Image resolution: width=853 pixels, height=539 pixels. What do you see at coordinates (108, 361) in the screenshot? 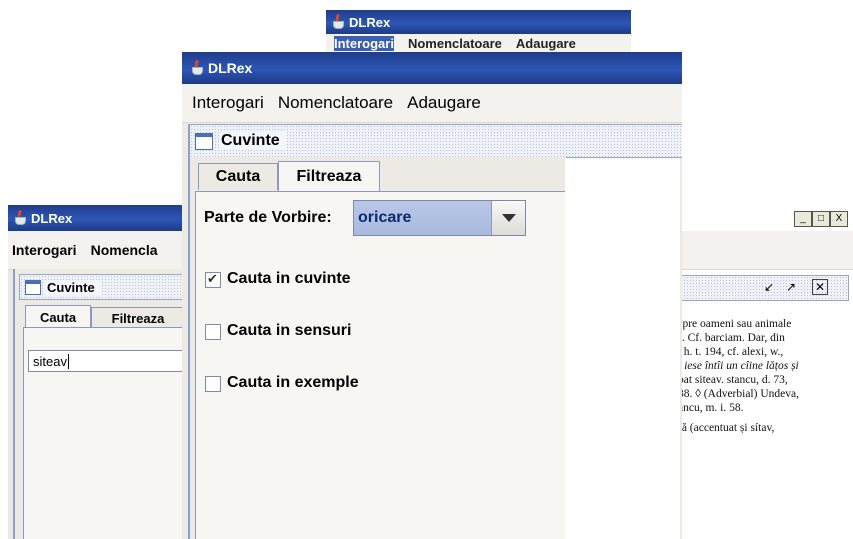
I see `search-input: siteav` at bounding box center [108, 361].